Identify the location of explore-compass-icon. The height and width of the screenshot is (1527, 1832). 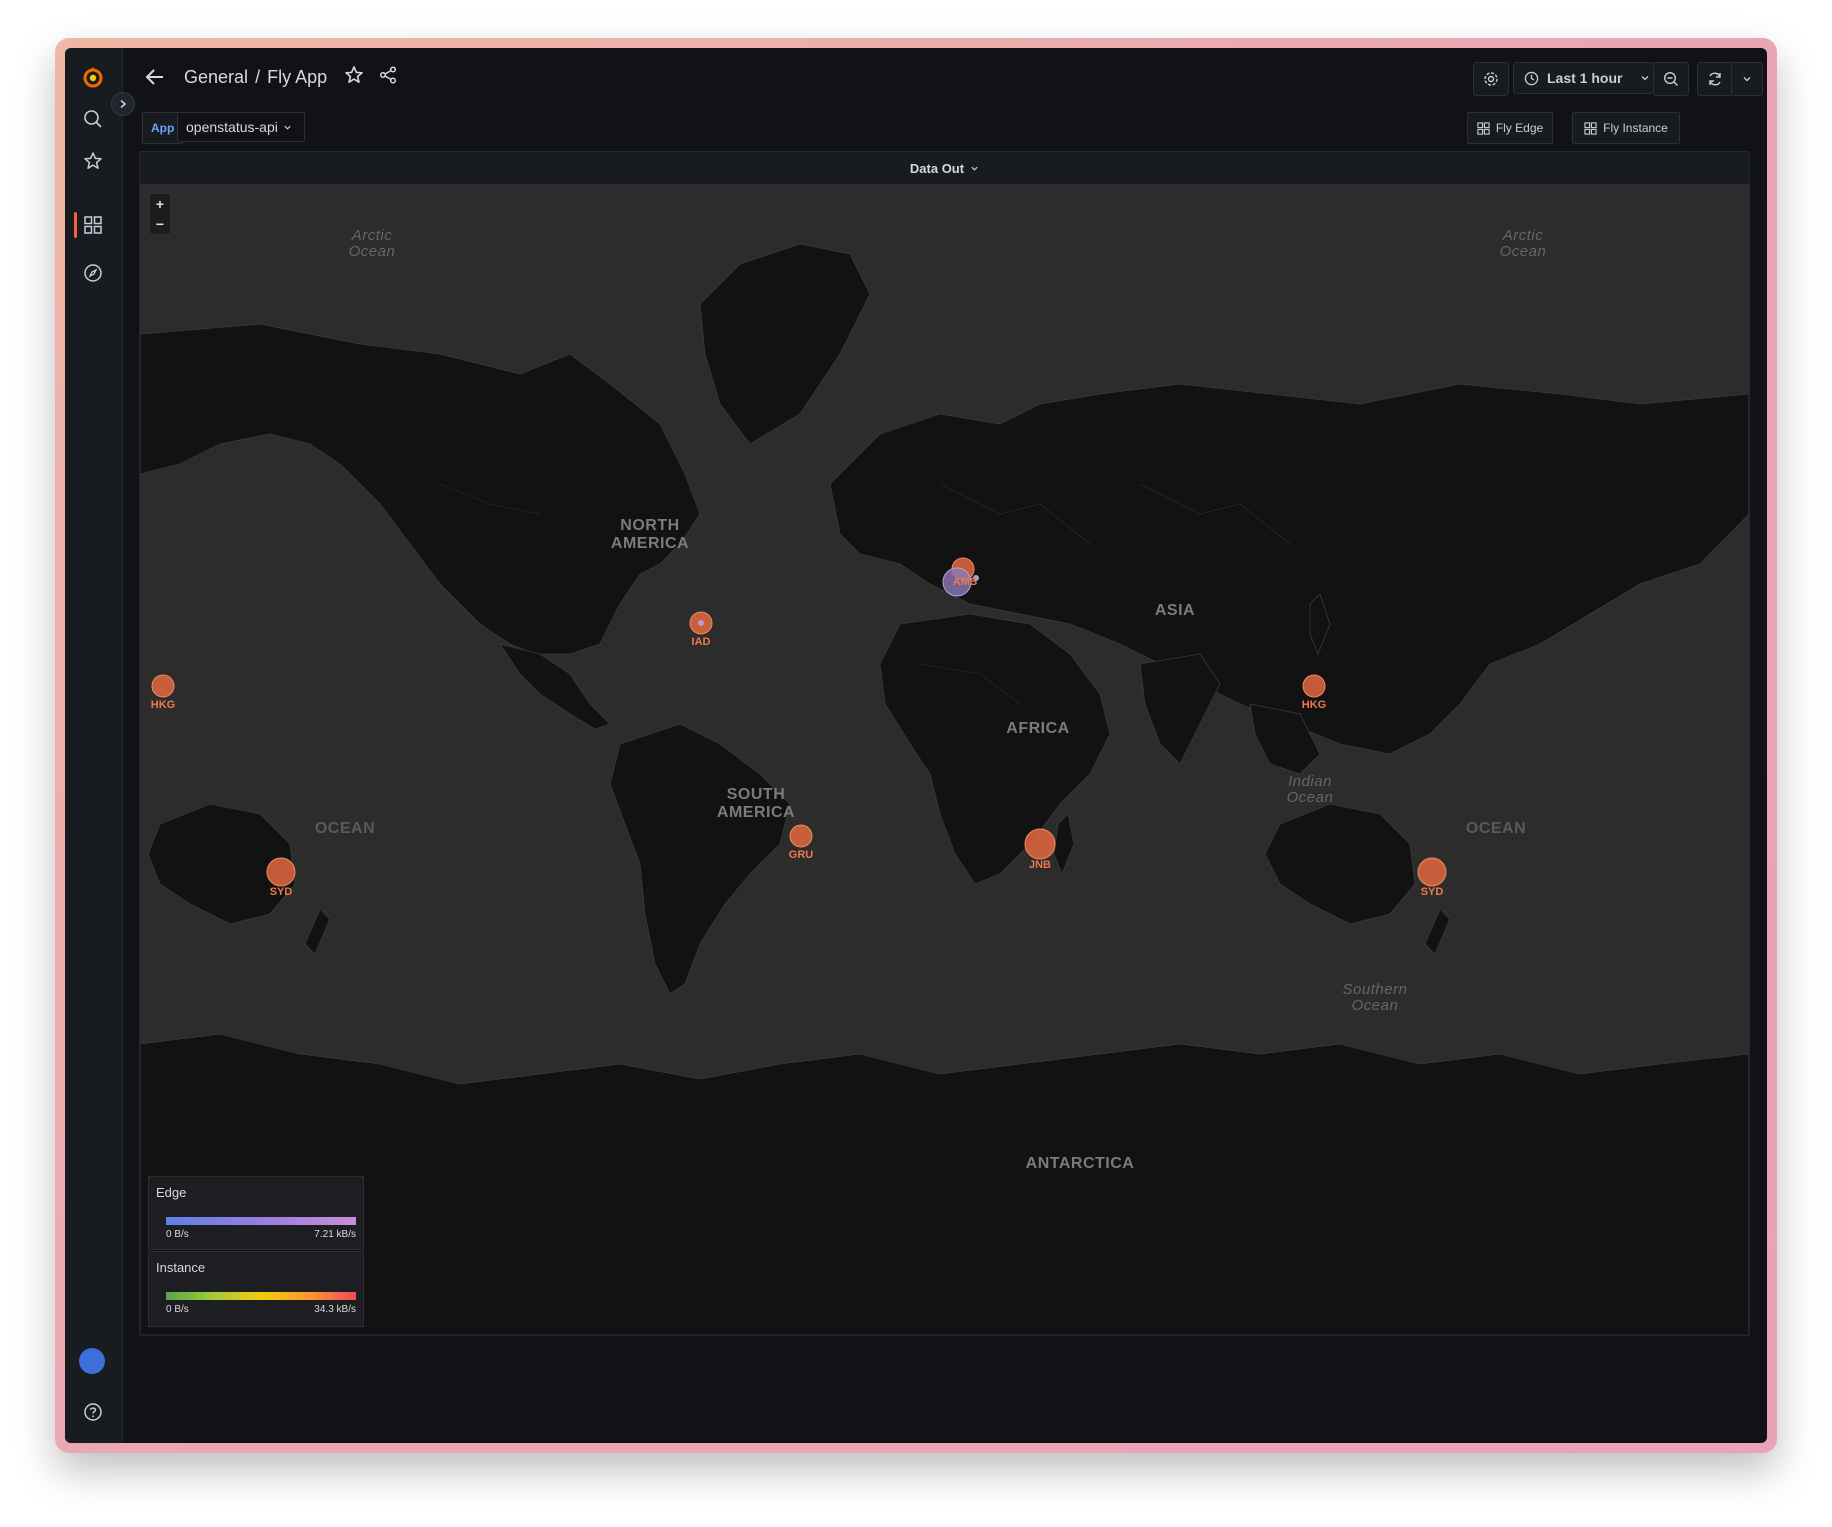
(93, 273).